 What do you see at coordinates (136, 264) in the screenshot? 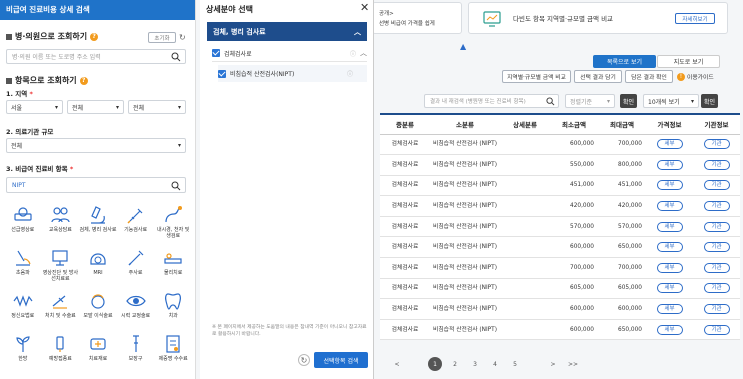
I see `category-injection: 주사료` at bounding box center [136, 264].